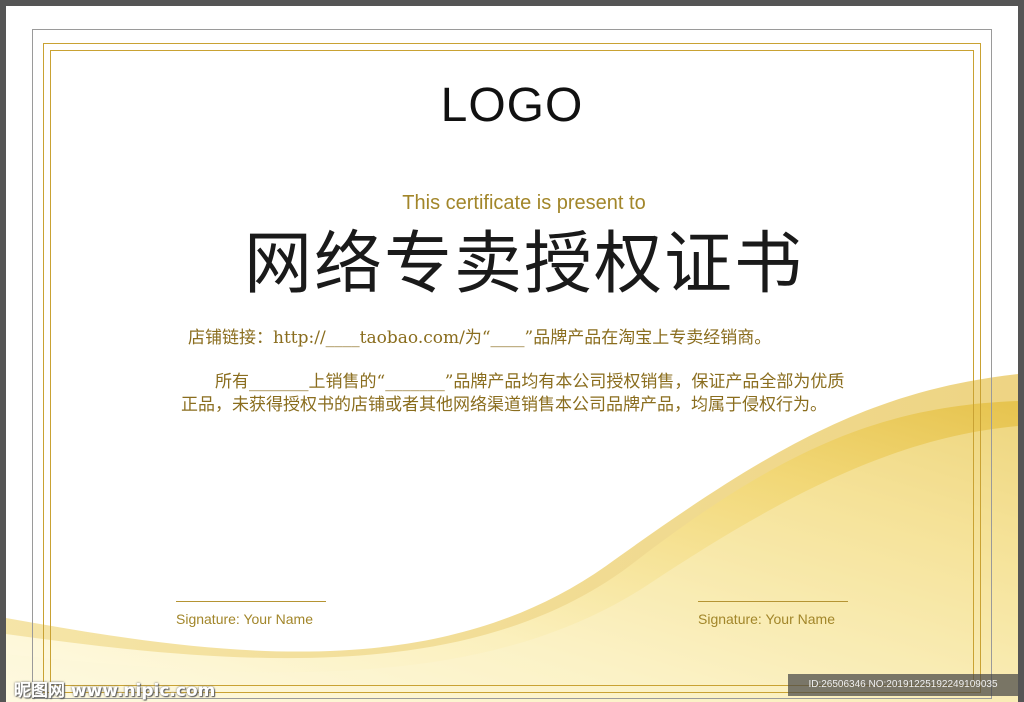 The height and width of the screenshot is (702, 1024). Describe the element at coordinates (766, 619) in the screenshot. I see `signature-label-right: Signature: Your Name` at that location.